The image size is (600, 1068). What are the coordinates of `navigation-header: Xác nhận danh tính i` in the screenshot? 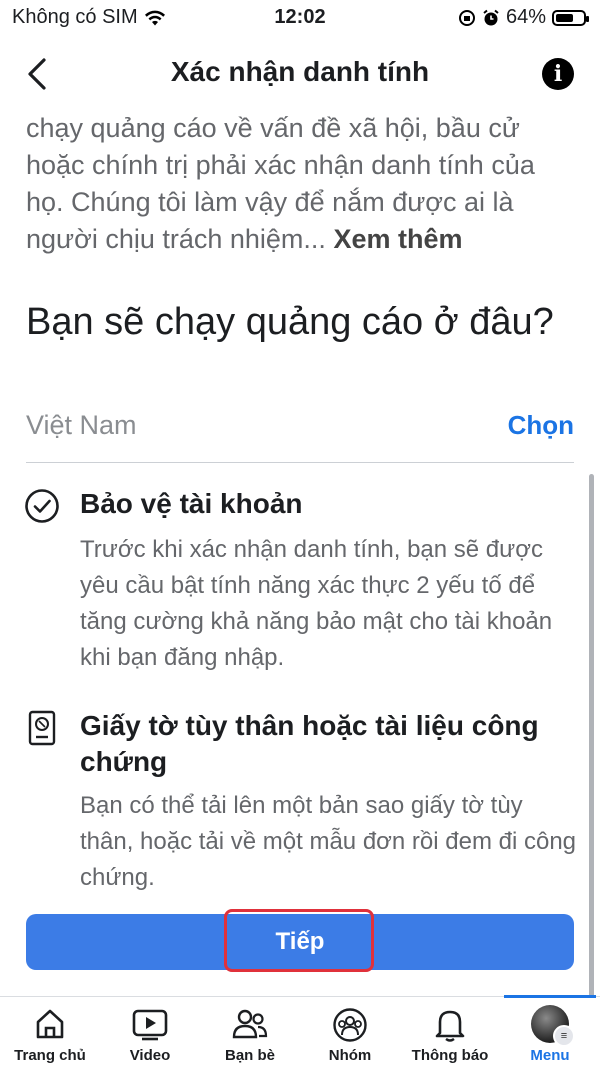 It's located at (300, 73).